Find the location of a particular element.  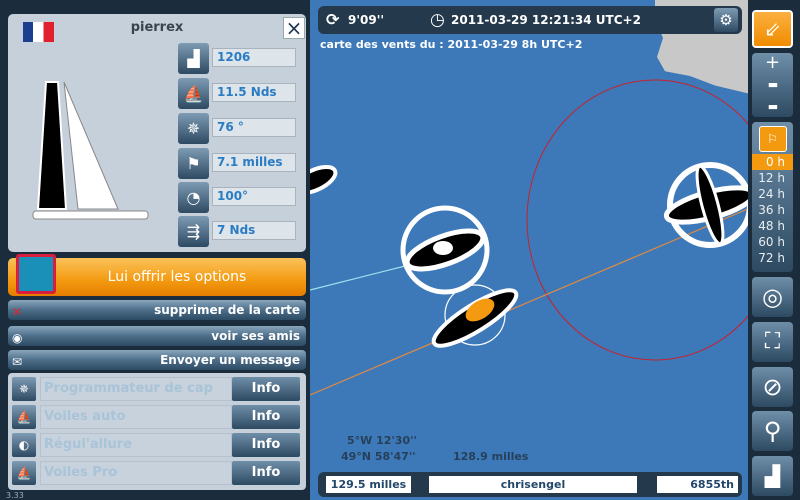

cursor-longitude: 5°W 12'30'' is located at coordinates (382, 440).